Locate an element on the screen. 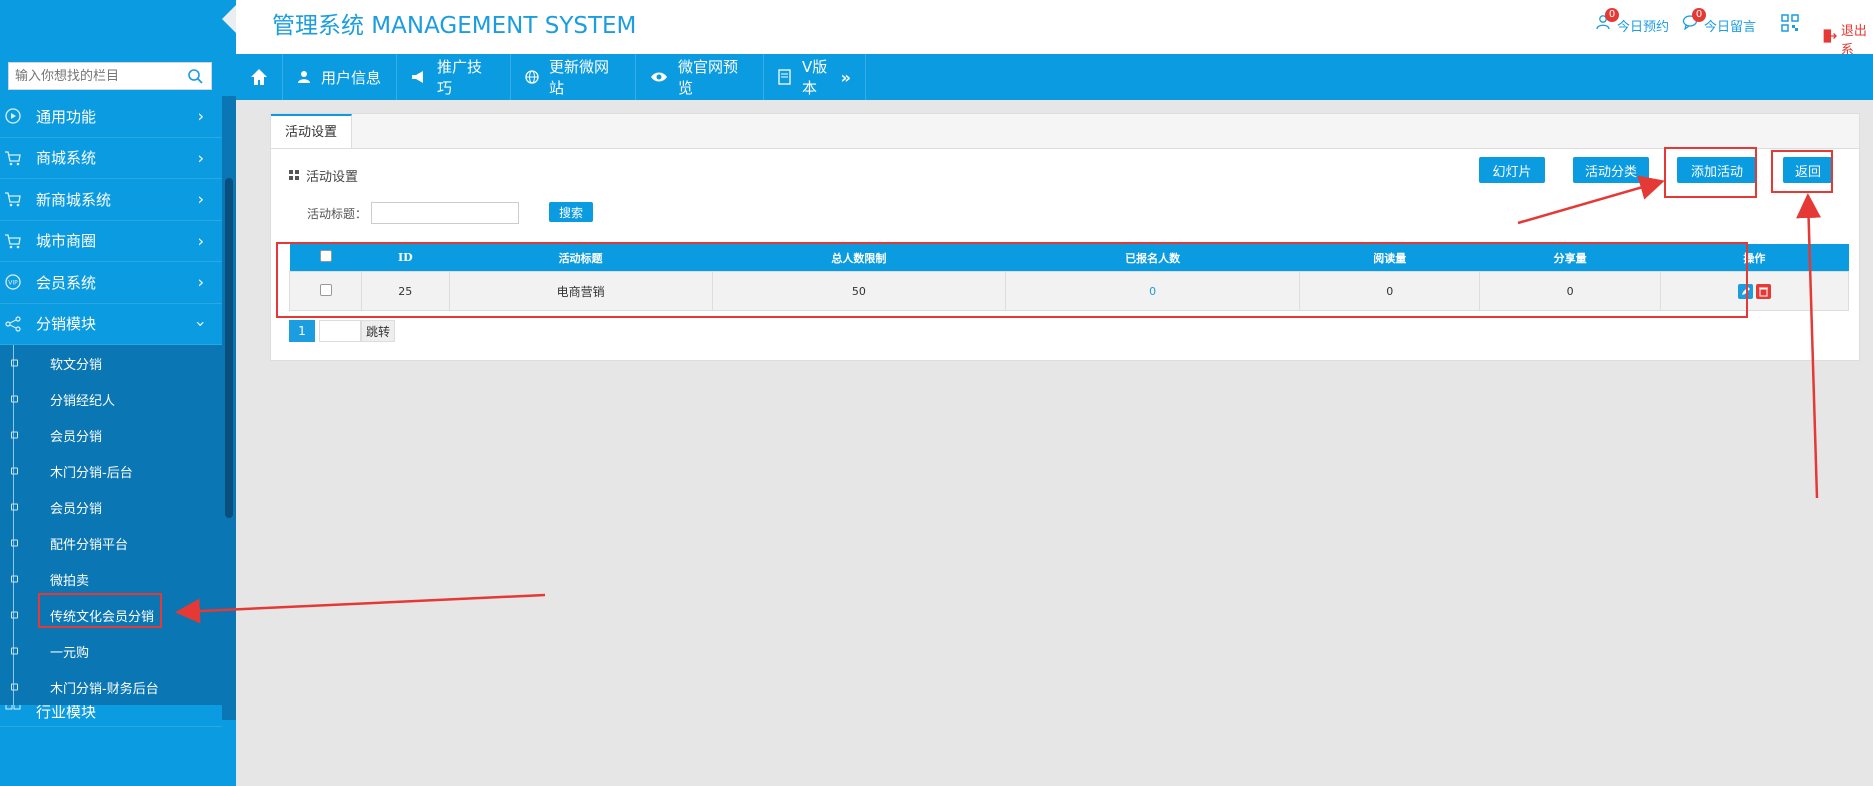 The image size is (1873, 786). message-label: 今日留言 is located at coordinates (1730, 27).